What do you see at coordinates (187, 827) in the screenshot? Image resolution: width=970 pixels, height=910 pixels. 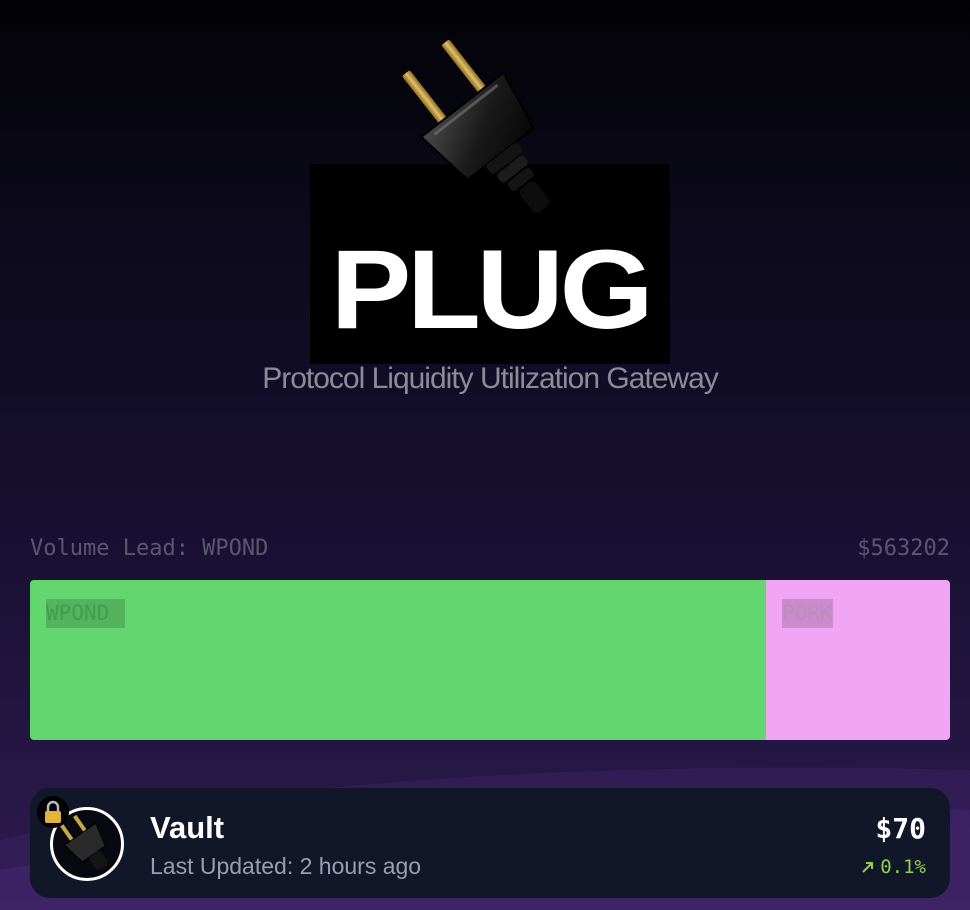 I see `vault-title: Vault` at bounding box center [187, 827].